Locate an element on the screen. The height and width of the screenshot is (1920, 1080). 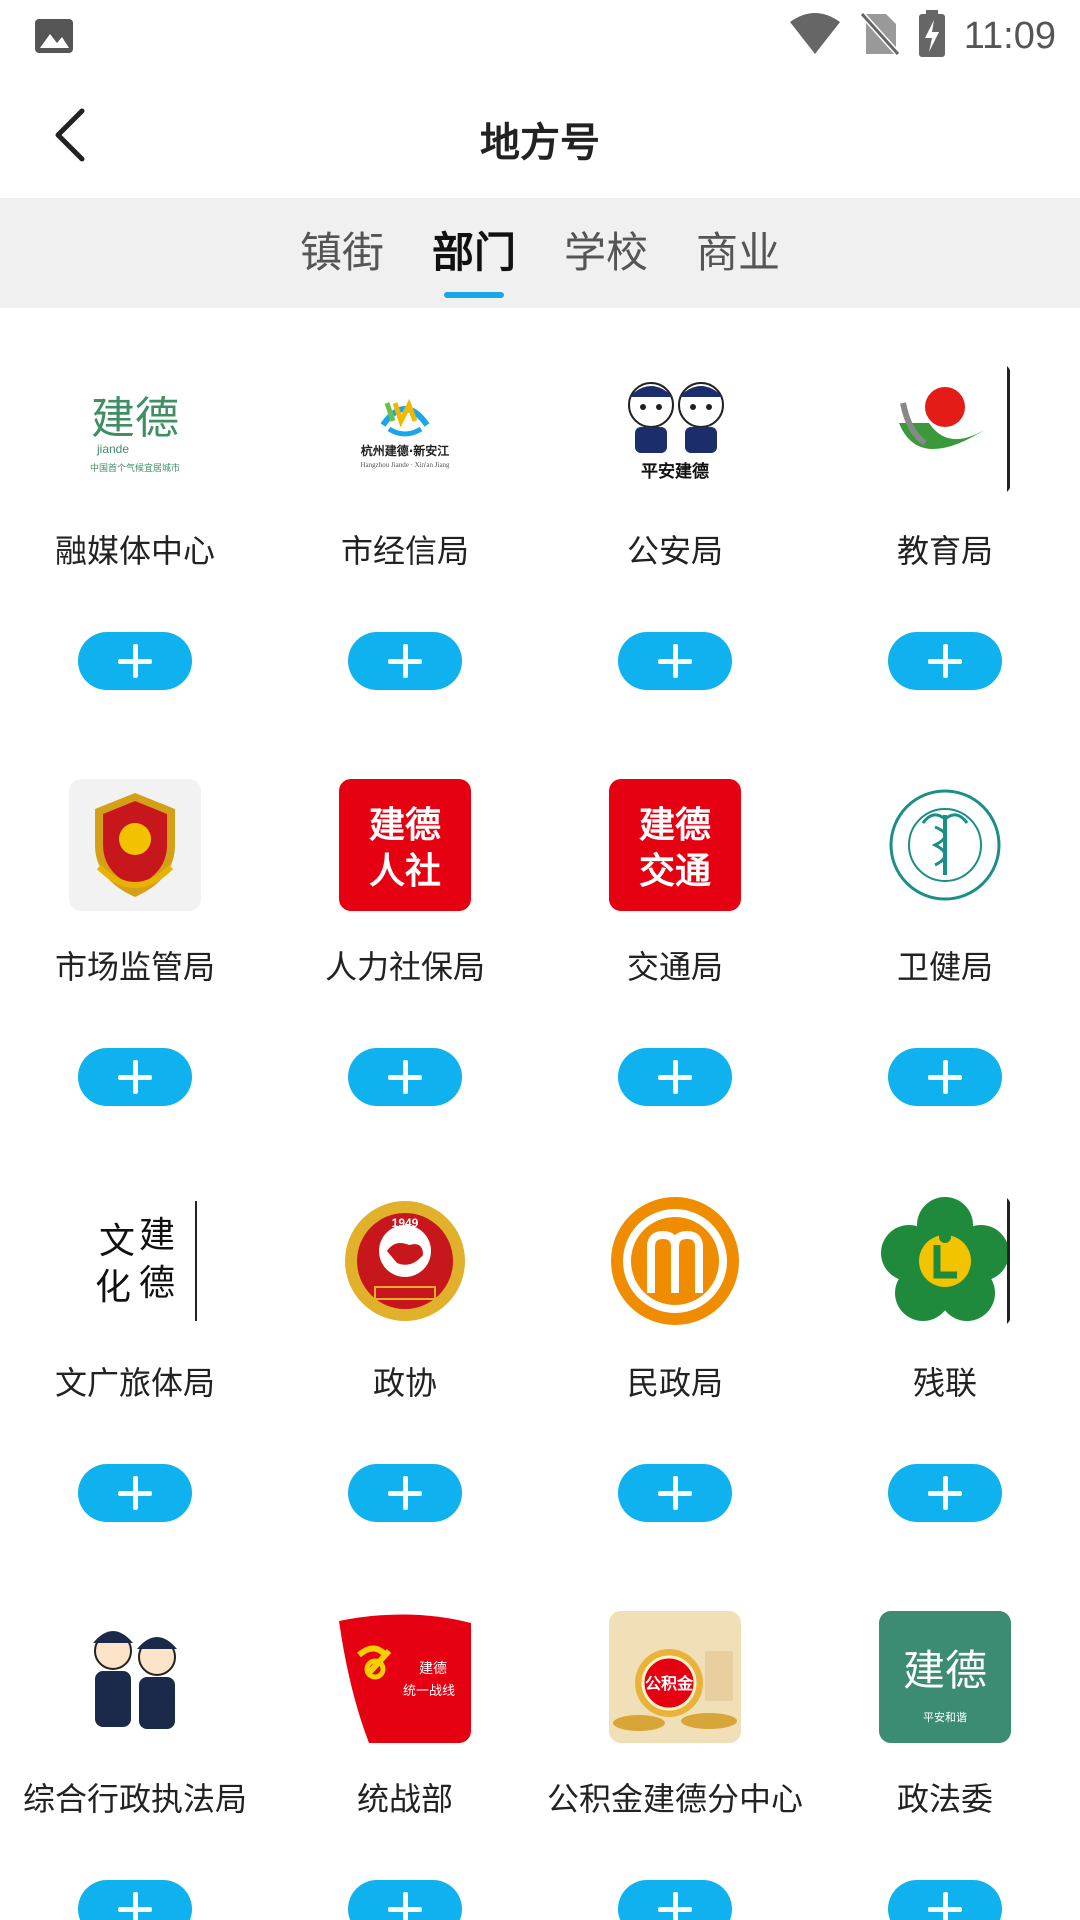
battery-charging-icon is located at coordinates (932, 36).